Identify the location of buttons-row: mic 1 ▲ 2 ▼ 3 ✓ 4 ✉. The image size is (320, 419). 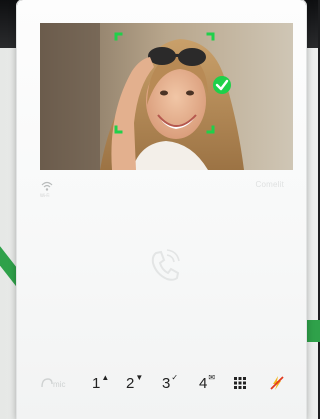
(166, 383).